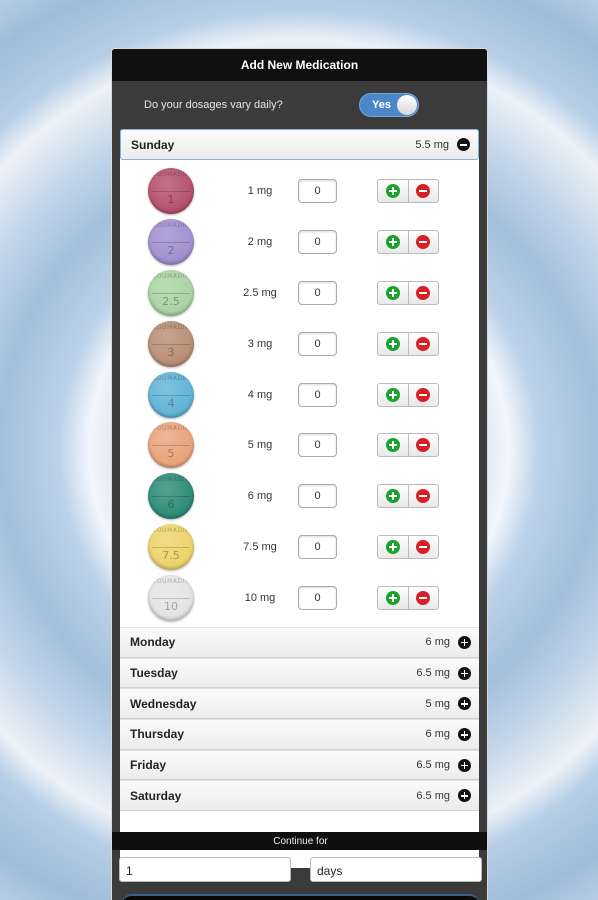 The height and width of the screenshot is (900, 598). I want to click on day-header-sunday: Sunday 5.5 mg, so click(299, 144).